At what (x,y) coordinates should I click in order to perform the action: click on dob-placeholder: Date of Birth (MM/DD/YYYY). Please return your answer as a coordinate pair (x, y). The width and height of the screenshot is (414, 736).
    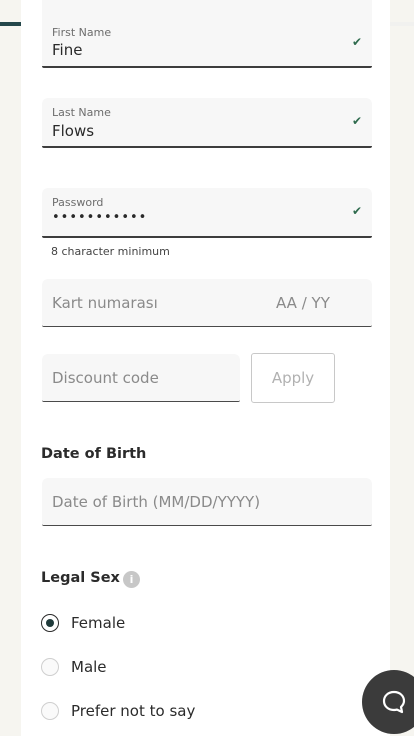
    Looking at the image, I should click on (156, 502).